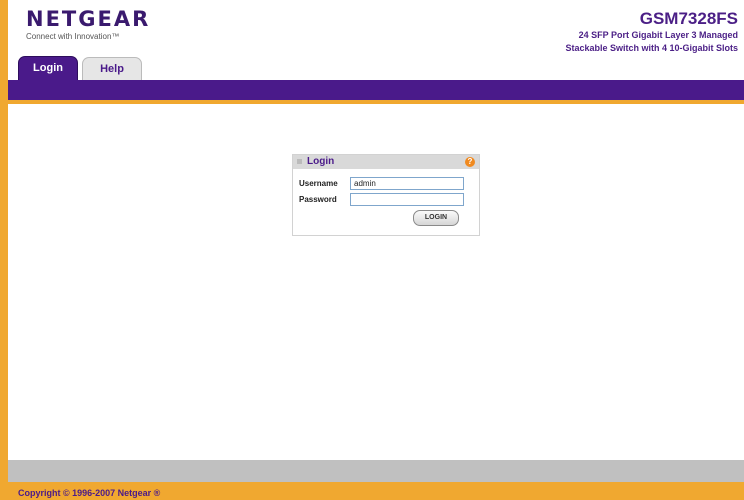 The height and width of the screenshot is (500, 744). What do you see at coordinates (318, 199) in the screenshot?
I see `password-label: Password` at bounding box center [318, 199].